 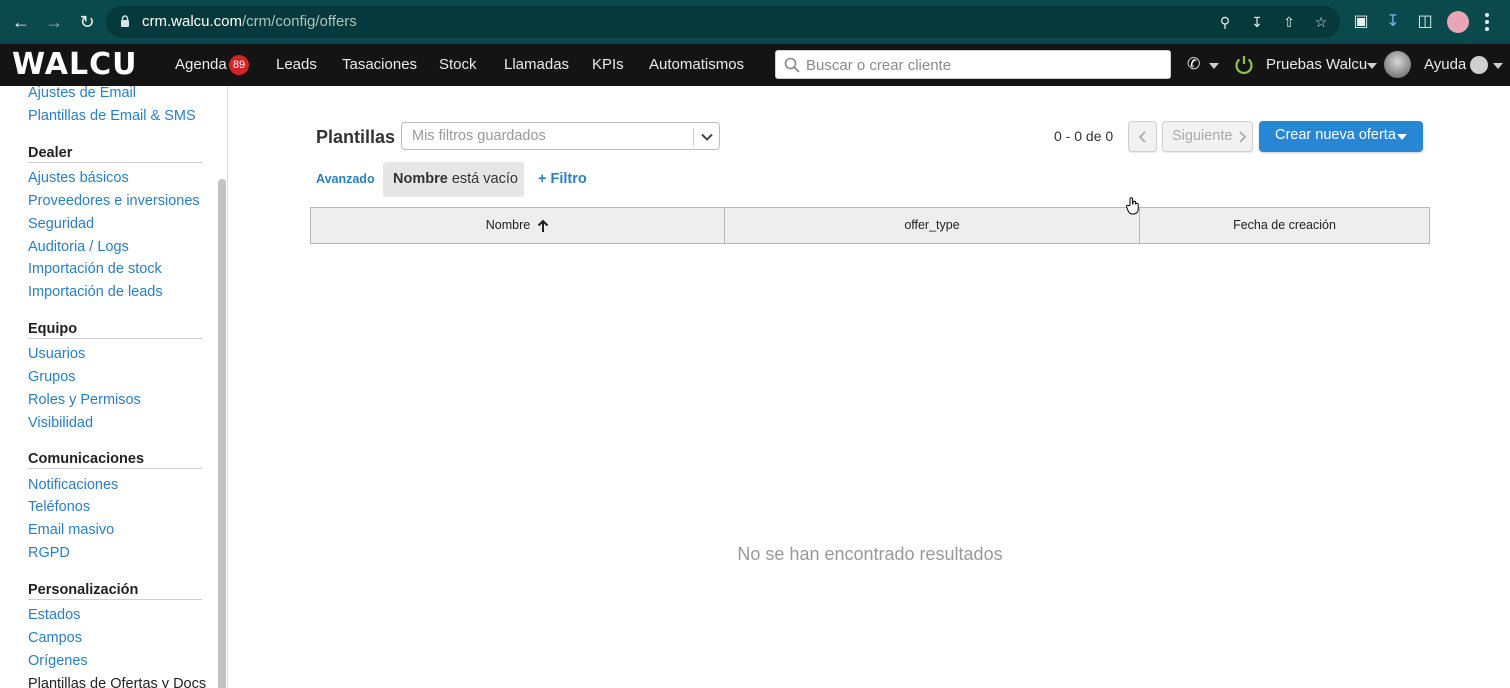 I want to click on sidebar-scrollbar, so click(x=221, y=433).